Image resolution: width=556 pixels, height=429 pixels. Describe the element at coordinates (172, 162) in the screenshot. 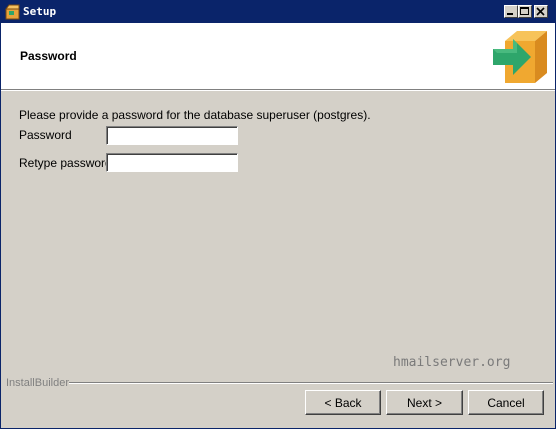

I see `retype-password-field` at that location.